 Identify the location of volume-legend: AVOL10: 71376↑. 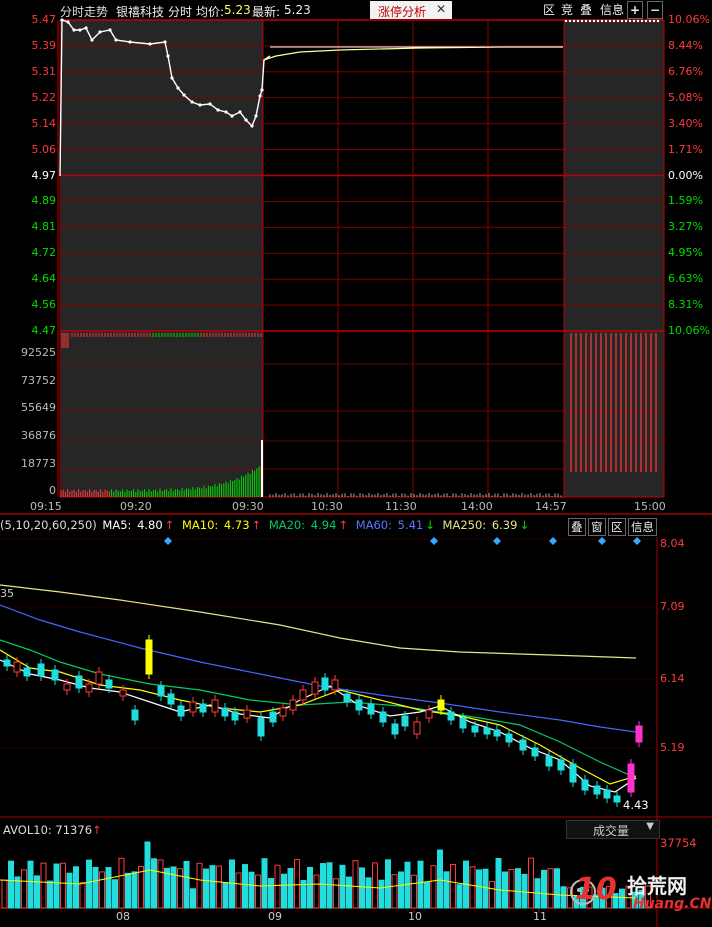
(52, 830).